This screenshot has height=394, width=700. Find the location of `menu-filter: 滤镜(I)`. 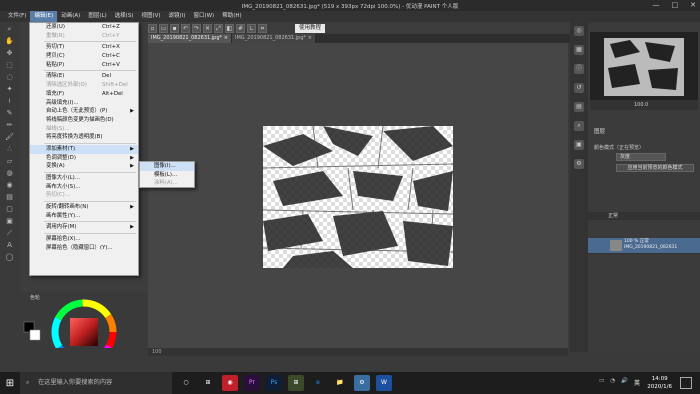

menu-filter: 滤镜(I) is located at coordinates (177, 16).